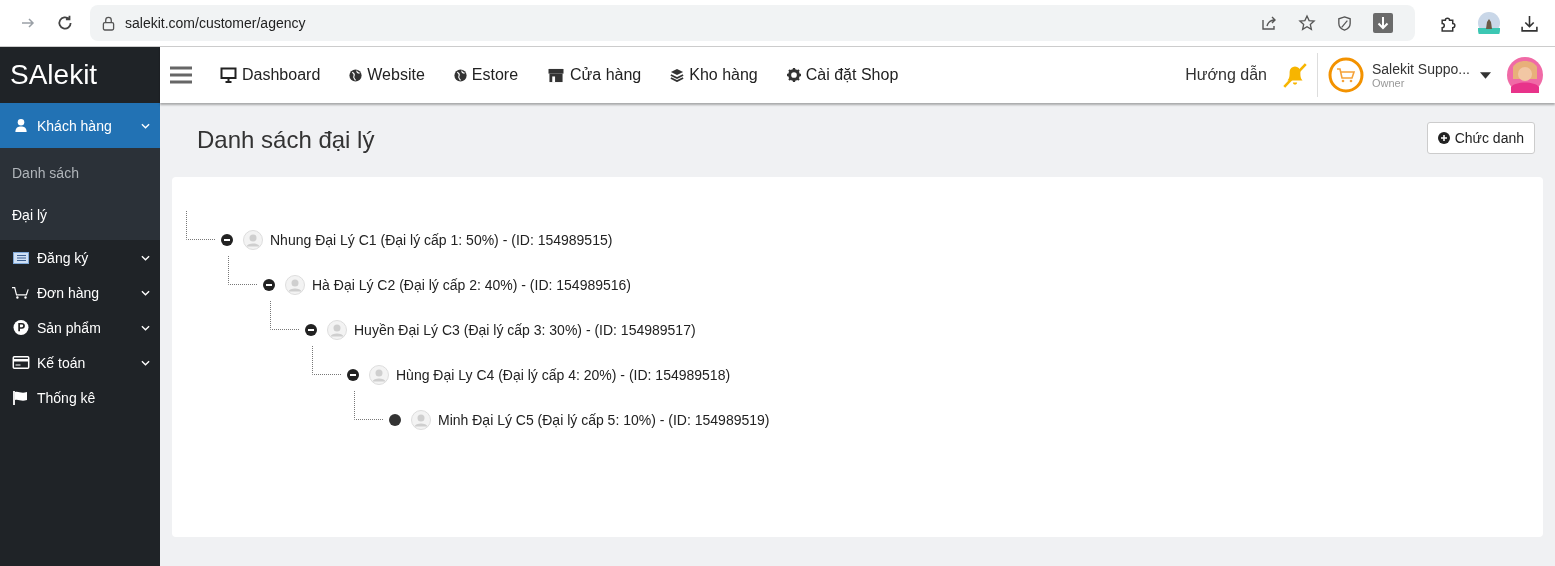 The height and width of the screenshot is (566, 1555). Describe the element at coordinates (486, 75) in the screenshot. I see `nav-link: Estore` at that location.